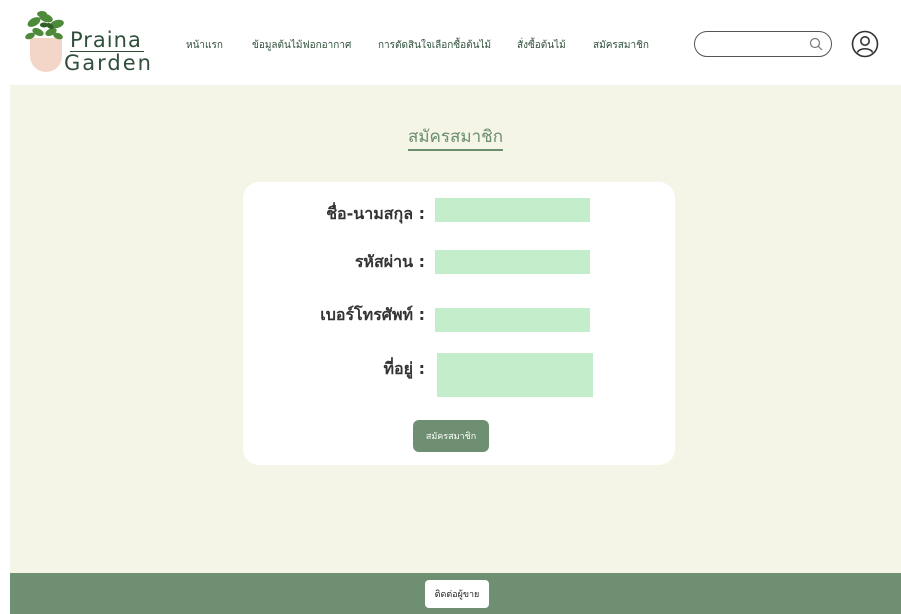 The width and height of the screenshot is (901, 614). I want to click on contact-seller-button: ติดต่อผู้ขาย, so click(457, 594).